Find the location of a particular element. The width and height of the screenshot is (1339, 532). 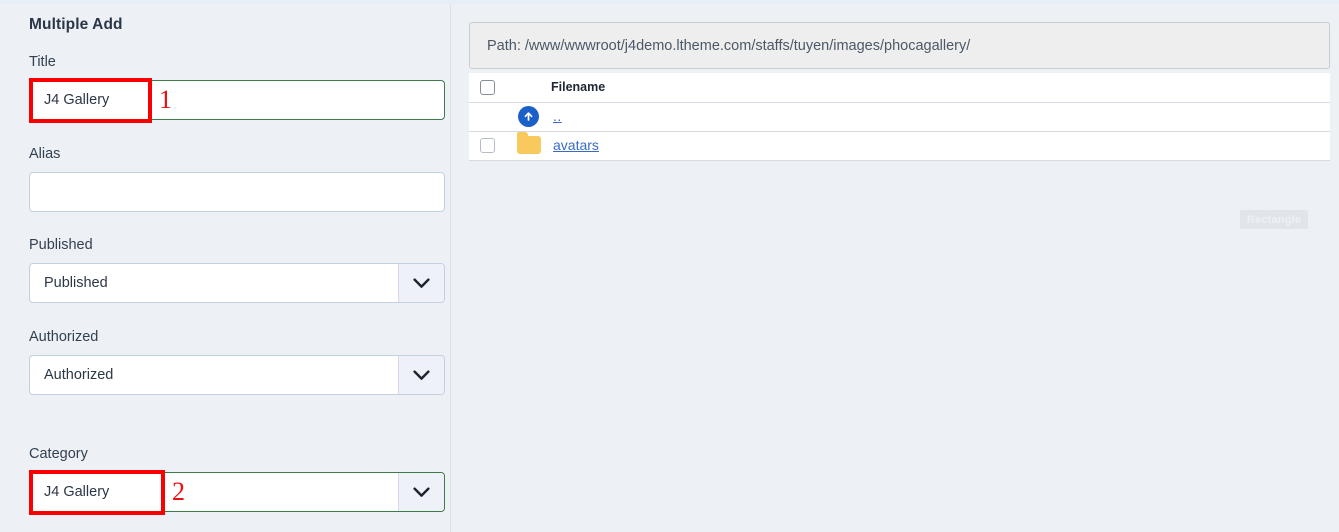

page-title: Multiple Add is located at coordinates (76, 24).